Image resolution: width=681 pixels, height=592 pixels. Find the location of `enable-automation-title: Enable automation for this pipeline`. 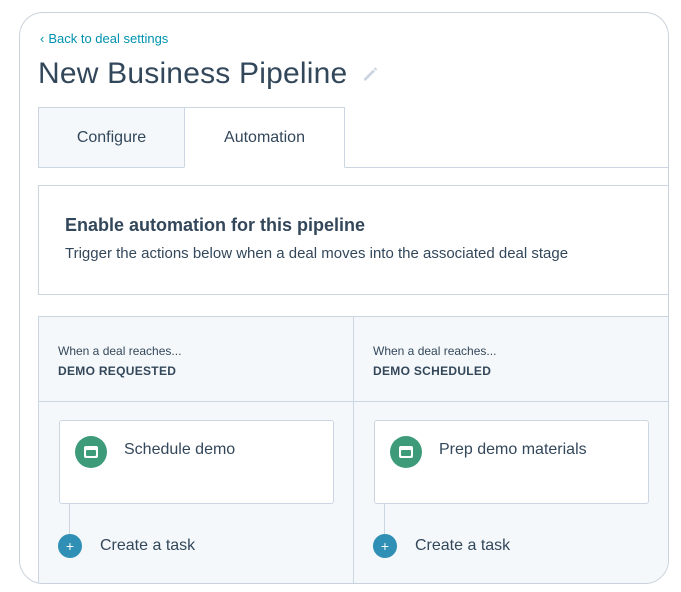

enable-automation-title: Enable automation for this pipeline is located at coordinates (215, 225).